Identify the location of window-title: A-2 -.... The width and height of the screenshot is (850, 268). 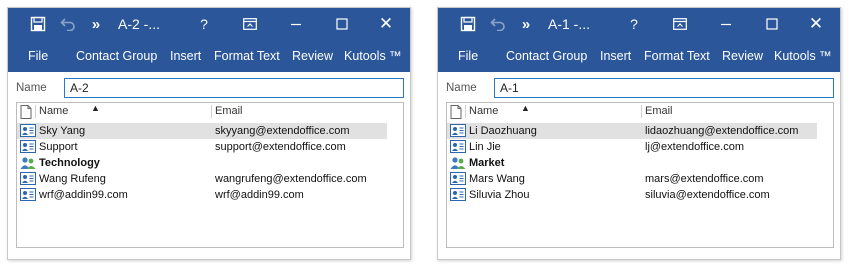
(139, 24).